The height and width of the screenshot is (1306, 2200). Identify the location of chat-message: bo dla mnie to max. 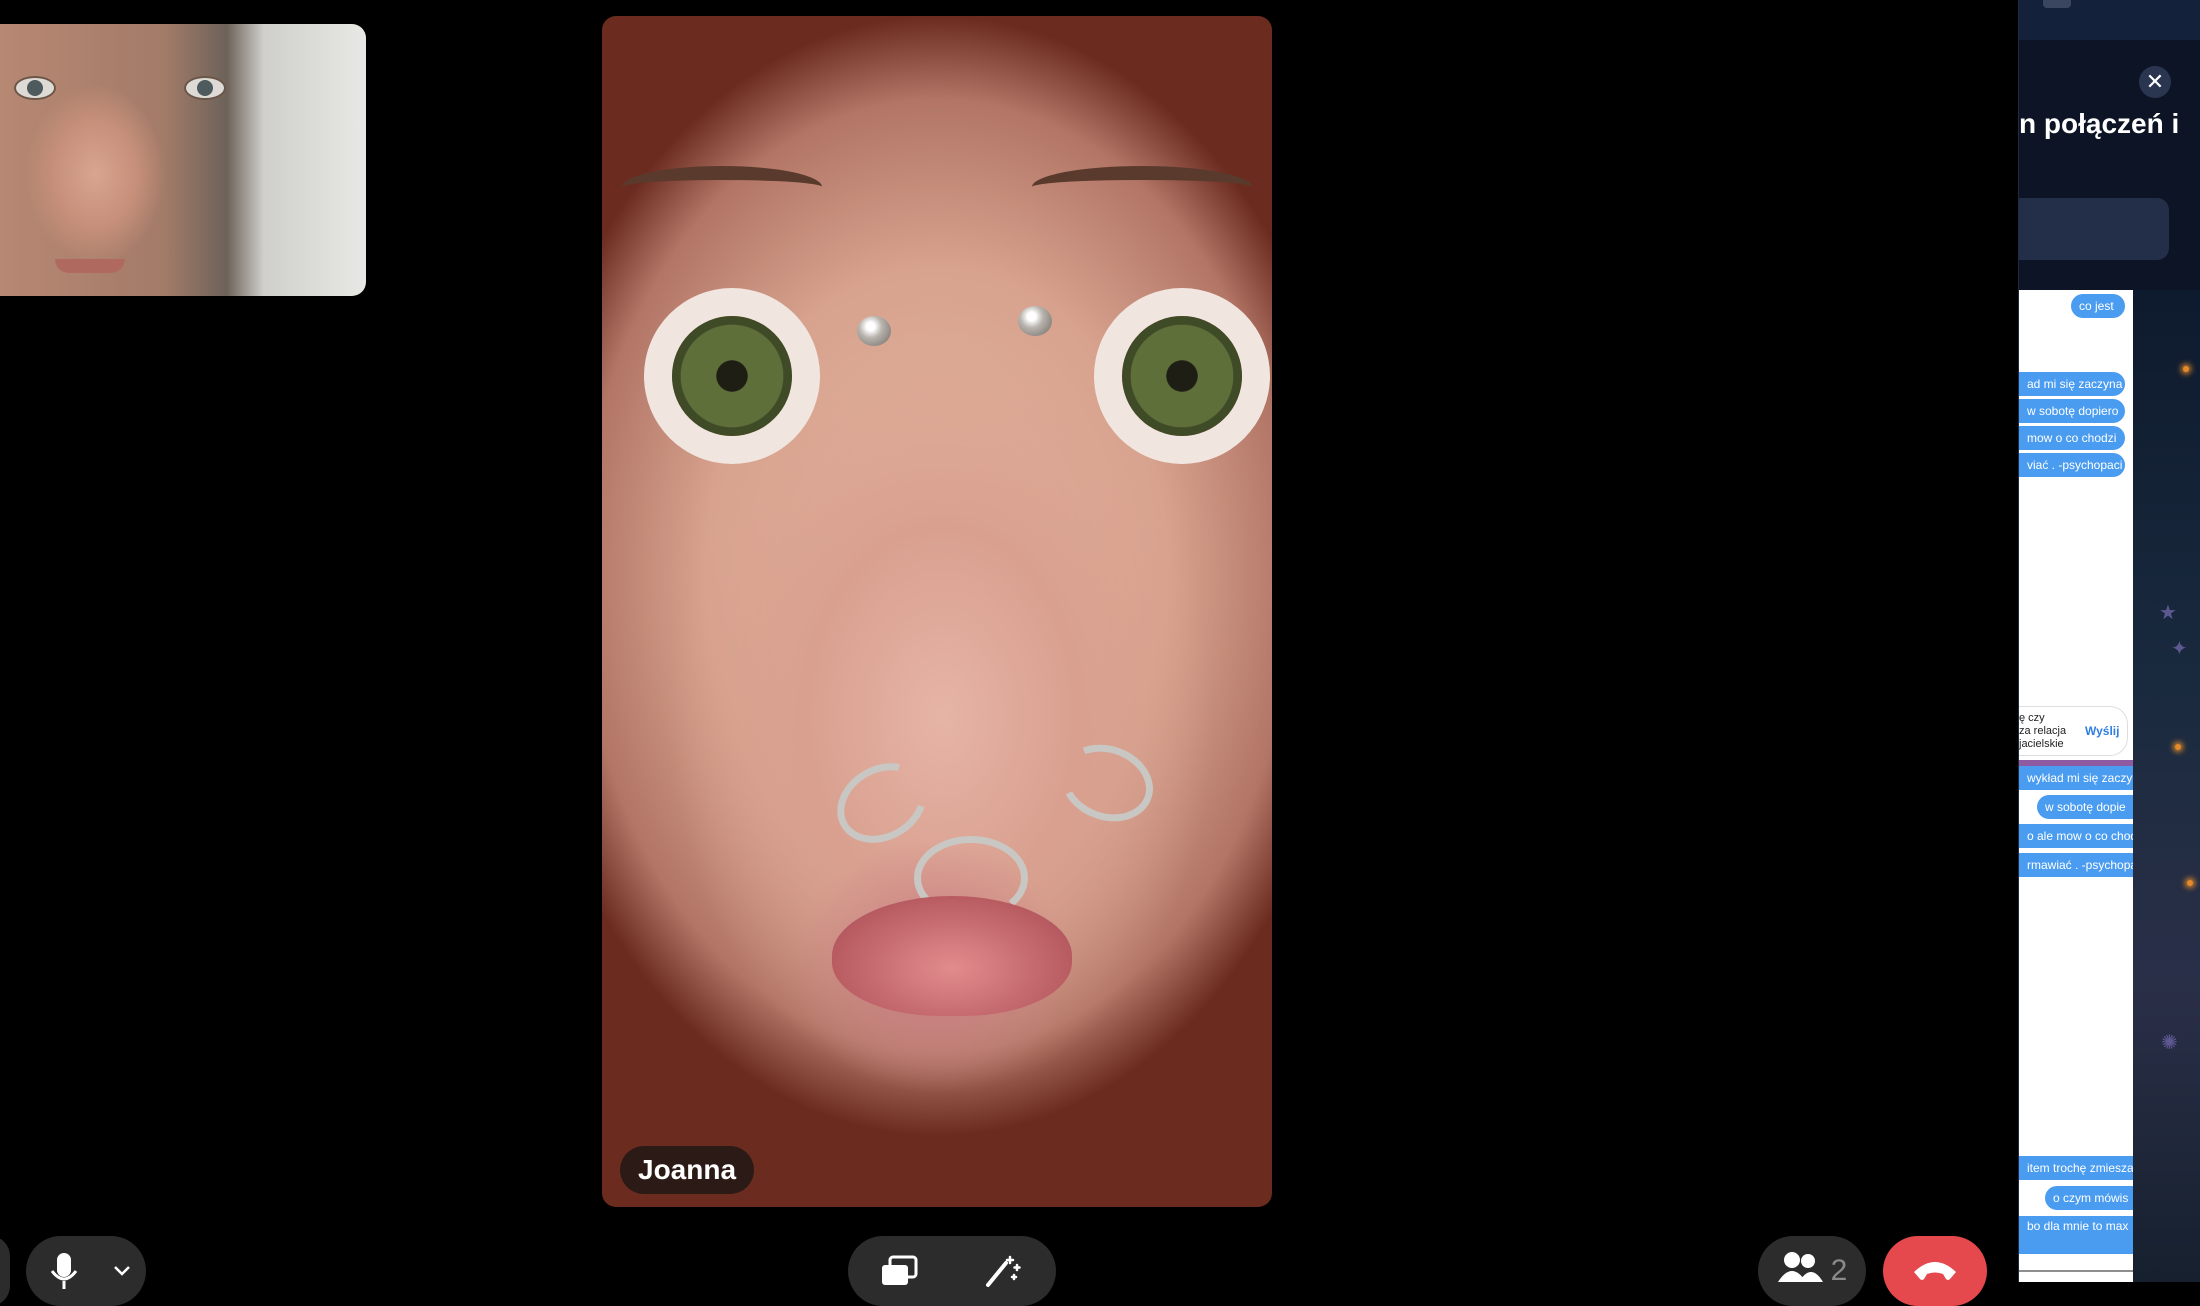
(2076, 1235).